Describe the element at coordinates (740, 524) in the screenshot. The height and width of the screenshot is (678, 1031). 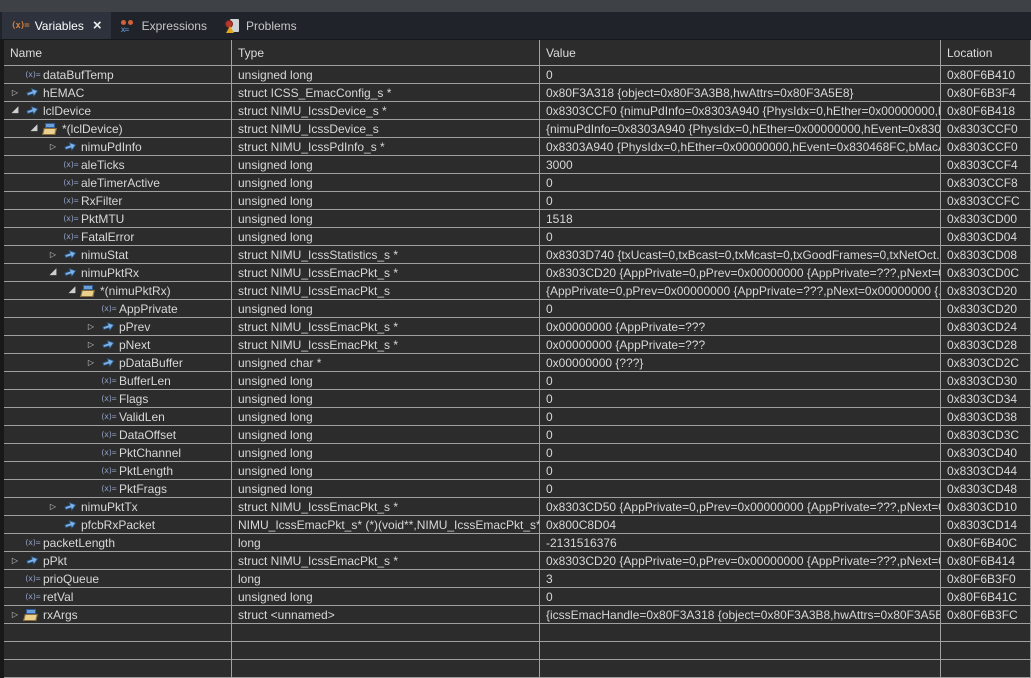
I see `variable-value: 0x800C8D04` at that location.